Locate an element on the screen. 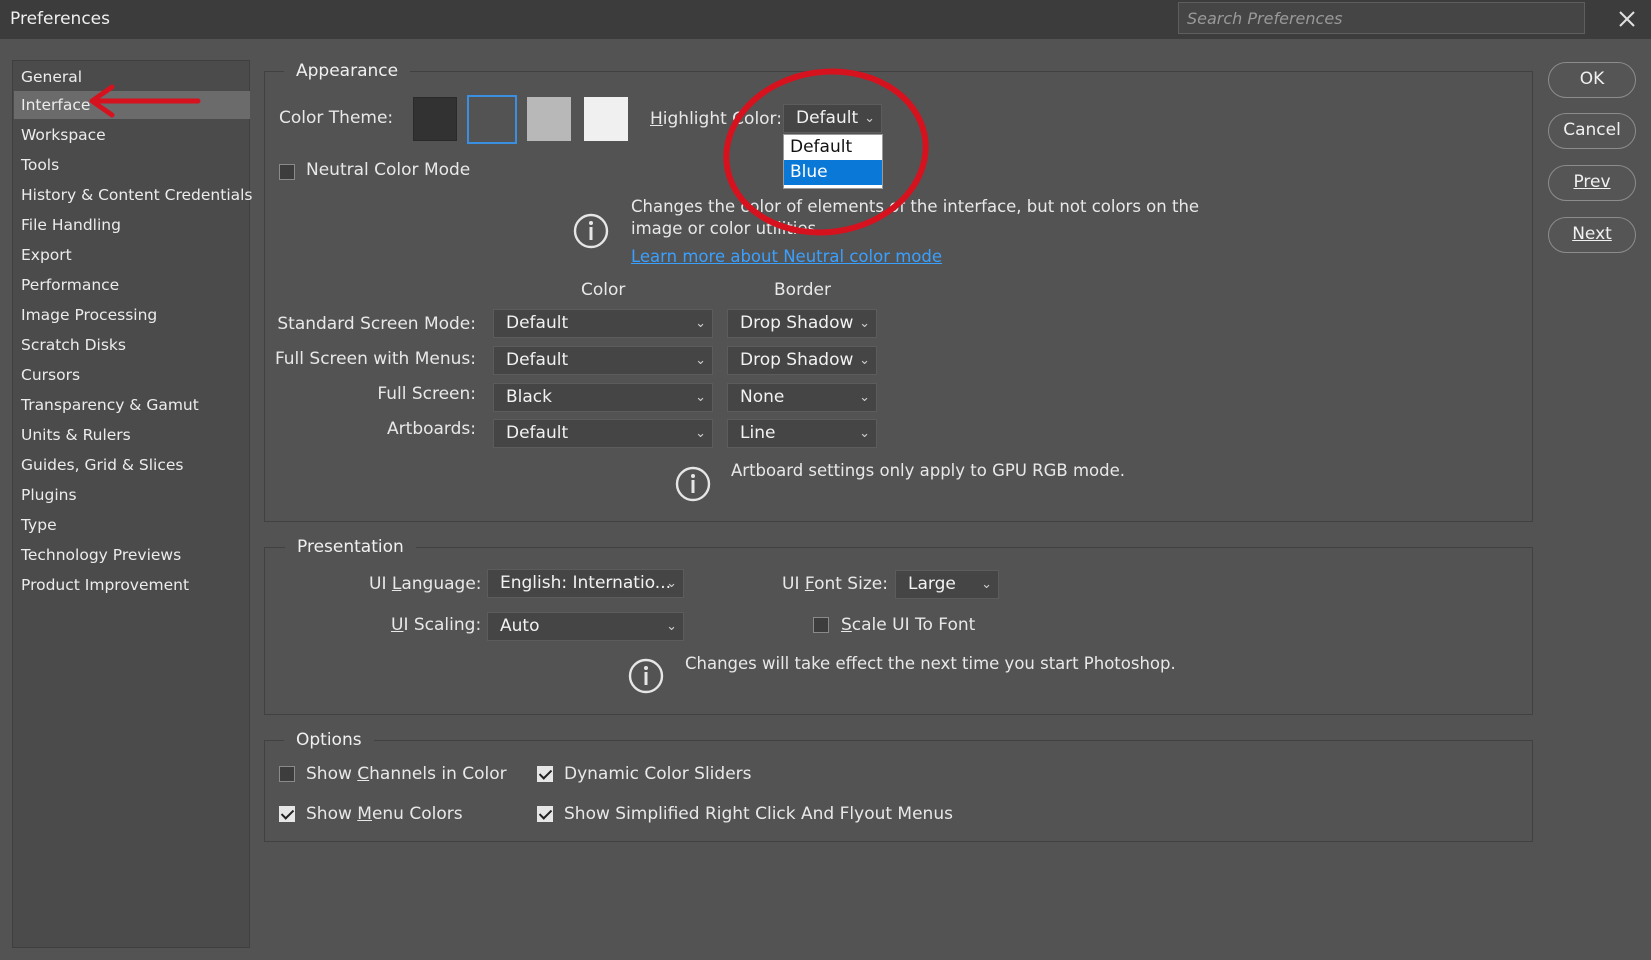 This screenshot has width=1651, height=960. options-group is located at coordinates (898, 791).